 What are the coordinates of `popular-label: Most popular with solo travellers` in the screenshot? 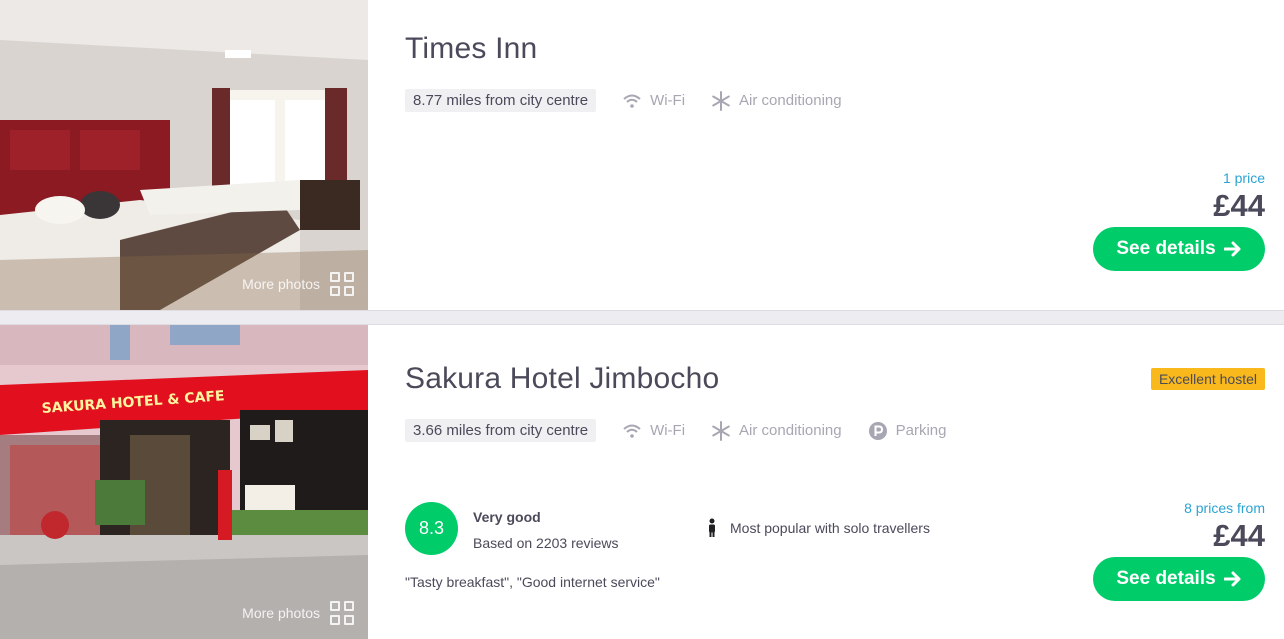 It's located at (830, 528).